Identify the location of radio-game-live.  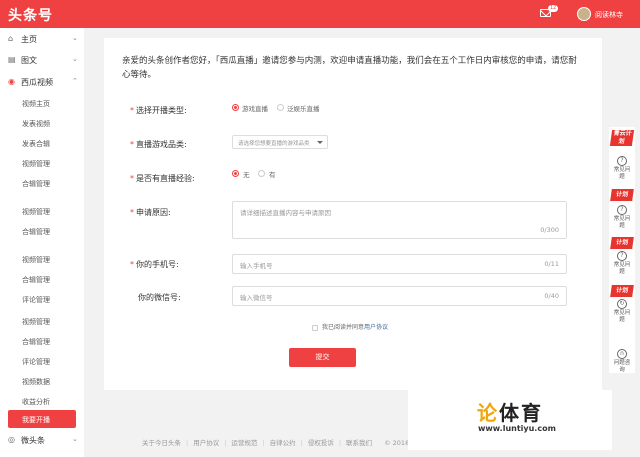
(235, 107).